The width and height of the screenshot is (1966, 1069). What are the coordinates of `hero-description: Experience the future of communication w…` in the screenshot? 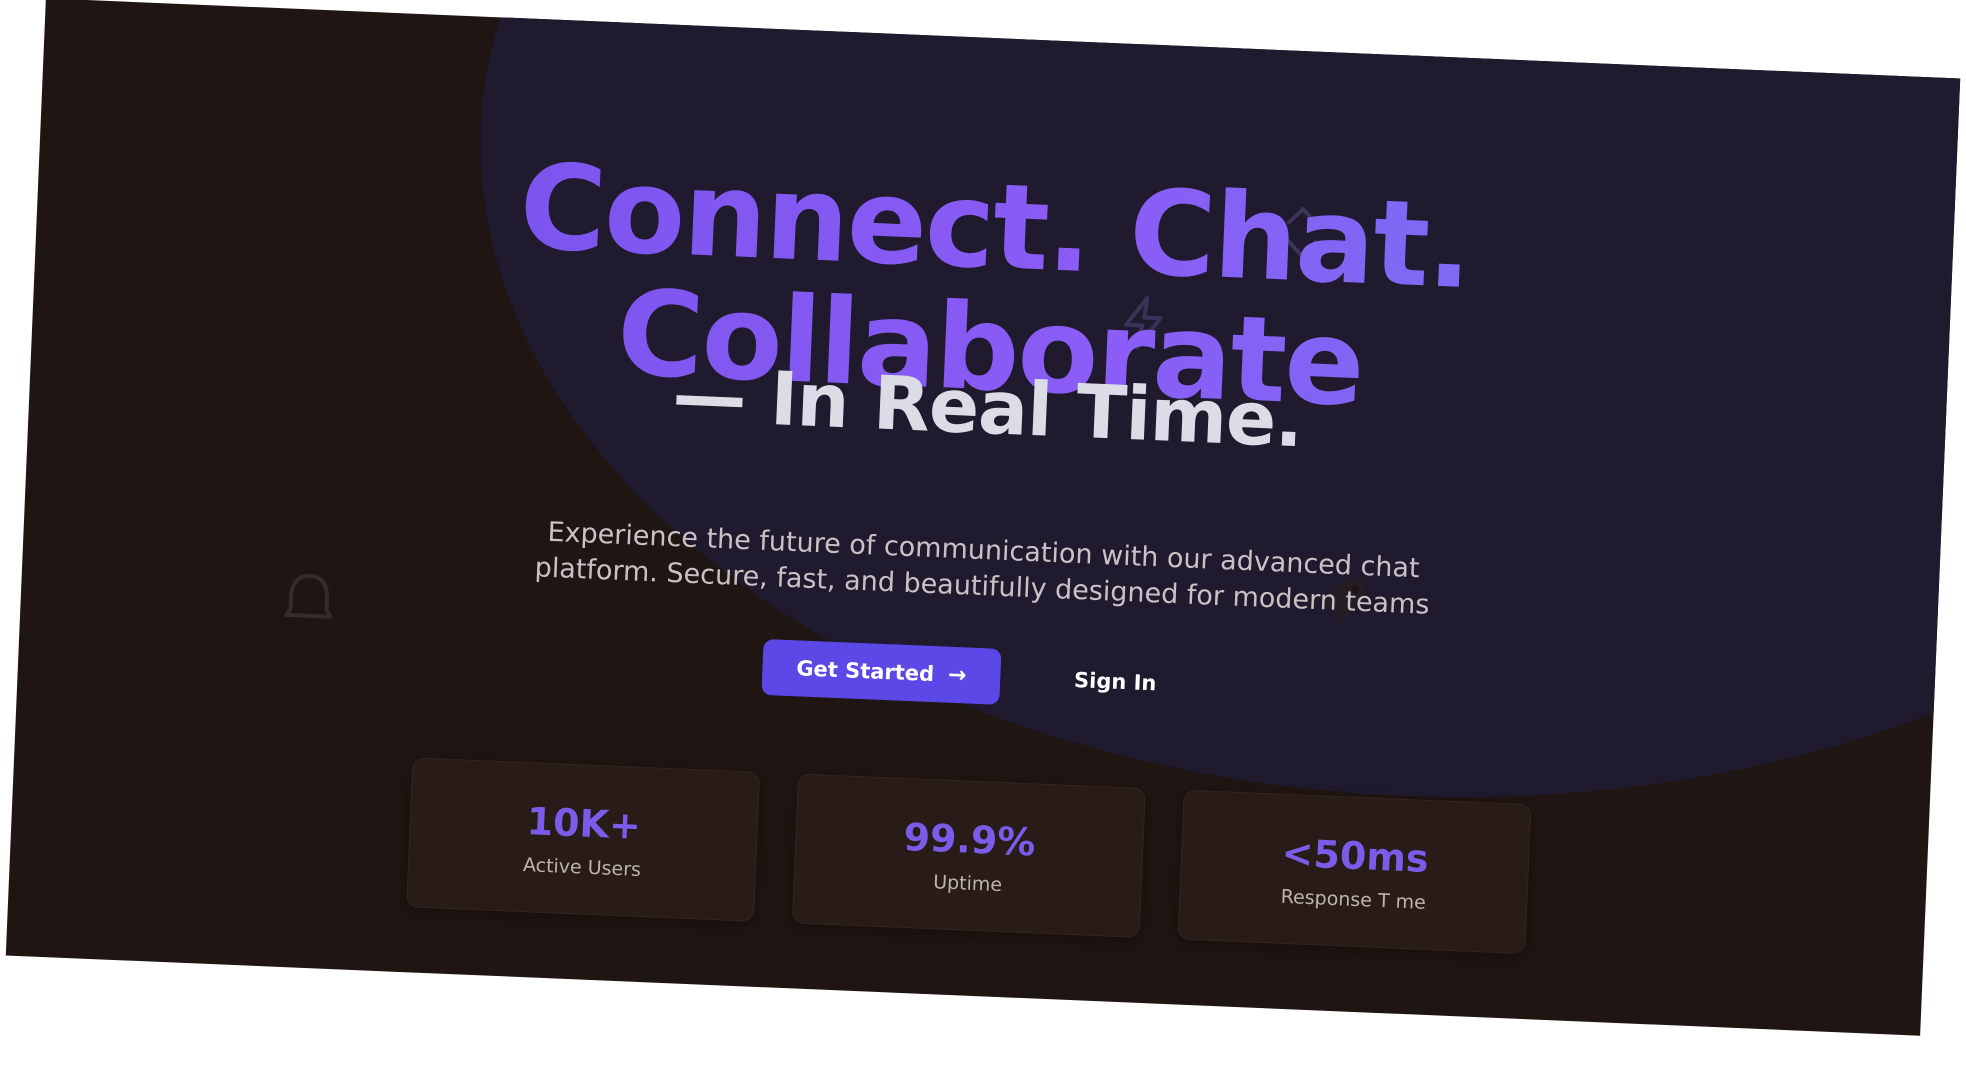 It's located at (982, 568).